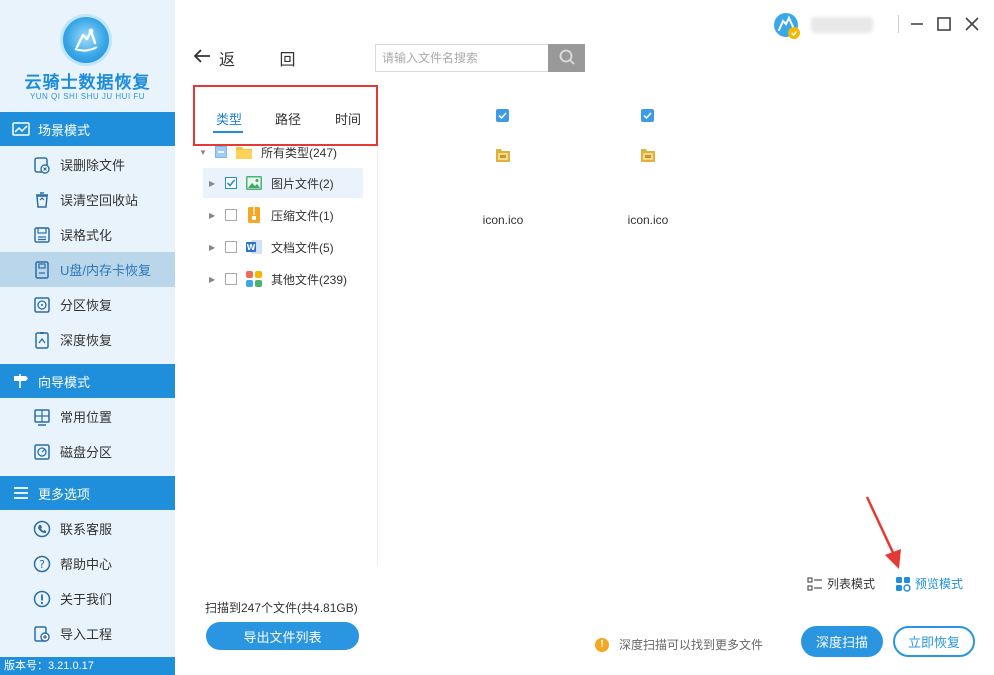  Describe the element at coordinates (282, 636) in the screenshot. I see `export-file-list-button: 导出文件列表` at that location.